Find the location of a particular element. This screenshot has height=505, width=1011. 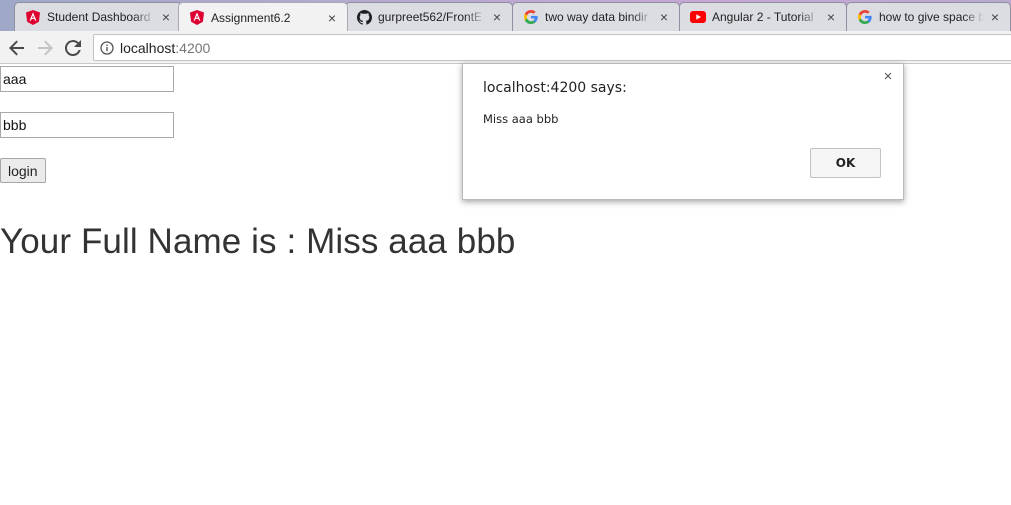

last-name-input is located at coordinates (87, 125).